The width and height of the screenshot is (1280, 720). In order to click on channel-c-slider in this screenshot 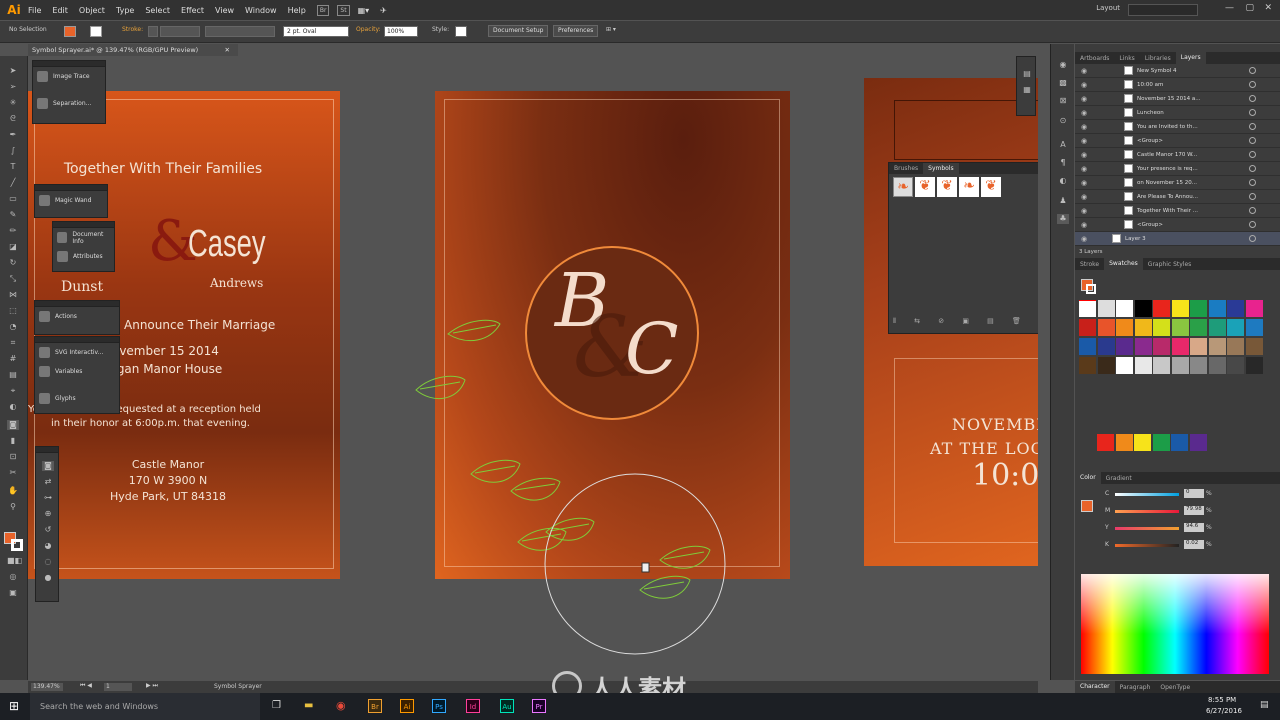, I will do `click(1147, 494)`.